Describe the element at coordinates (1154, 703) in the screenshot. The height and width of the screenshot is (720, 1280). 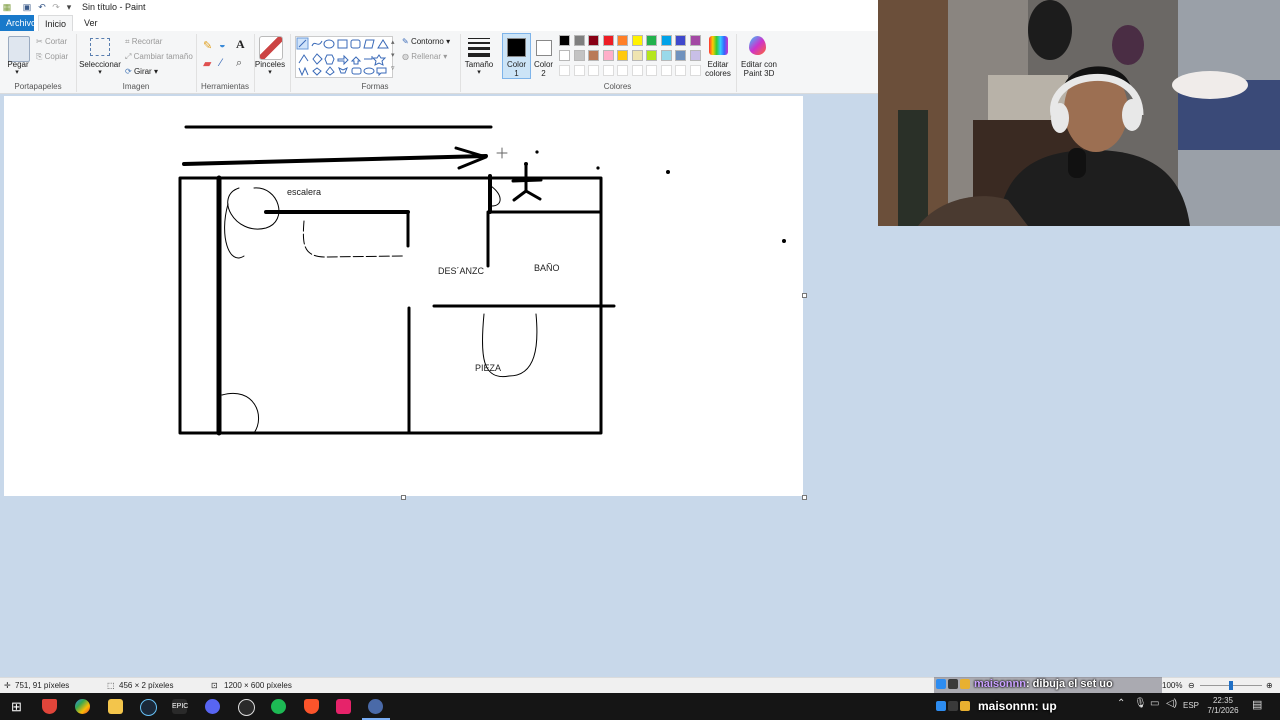
I see `network-icon: ▭` at that location.